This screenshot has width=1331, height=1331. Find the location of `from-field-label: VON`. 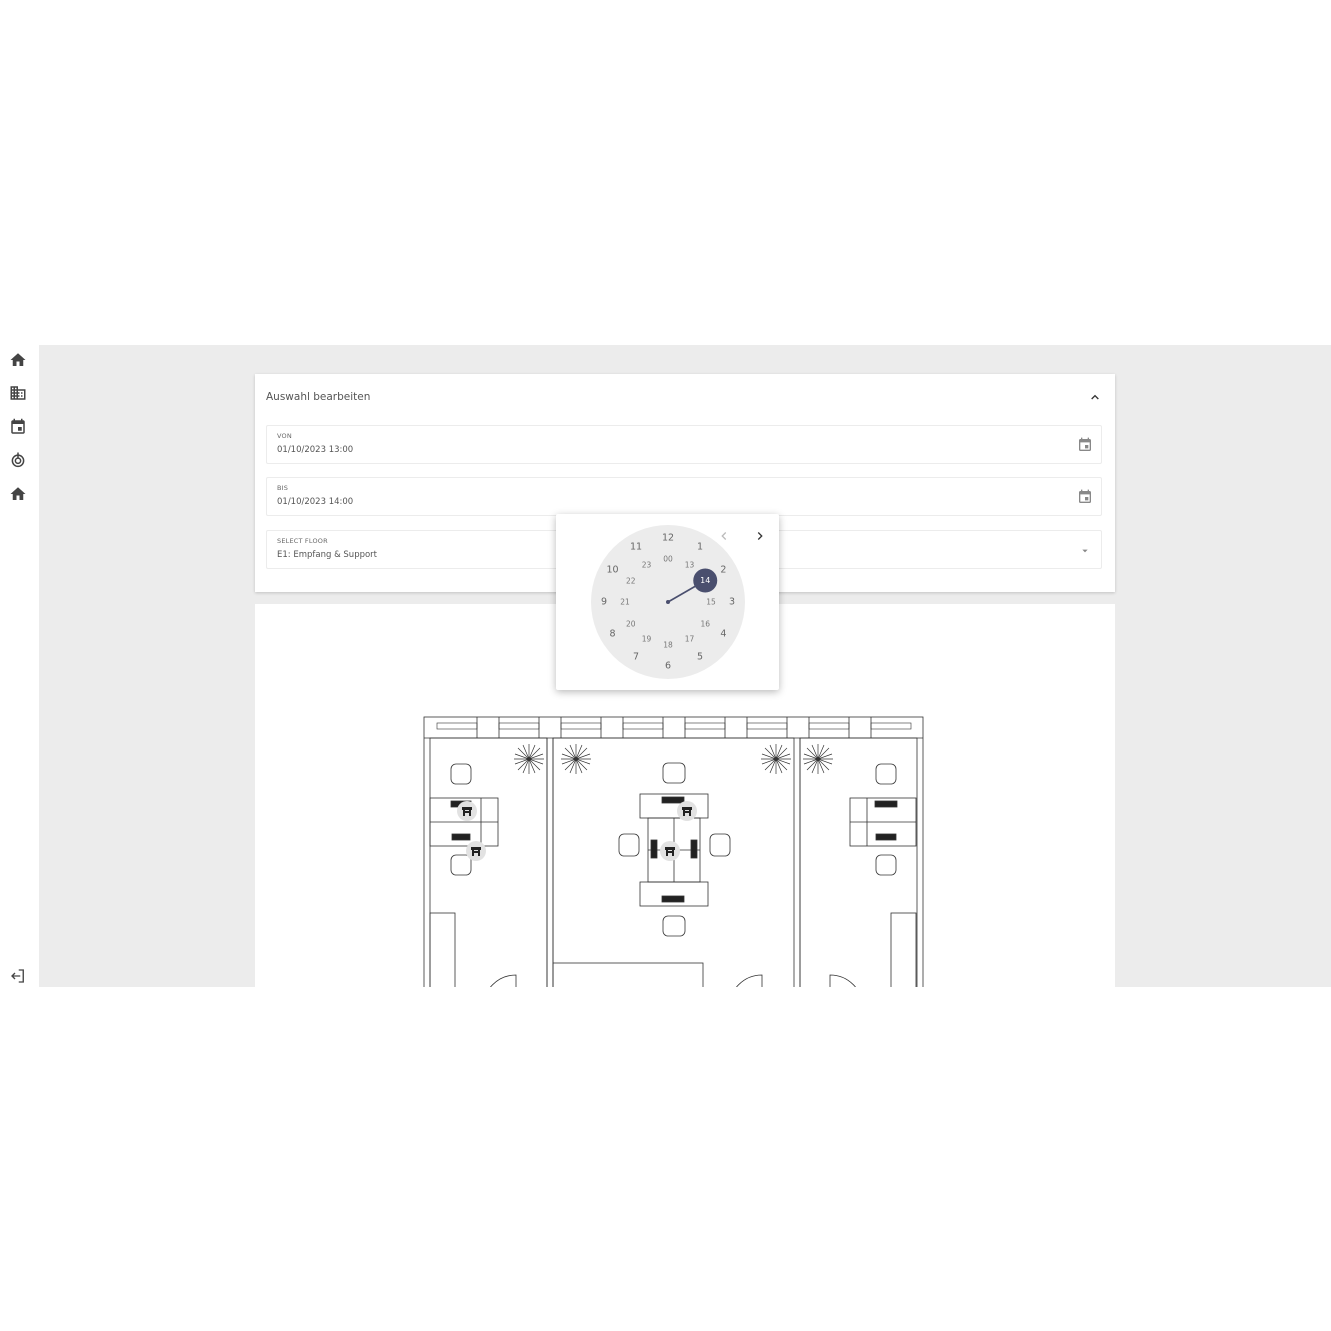

from-field-label: VON is located at coordinates (284, 436).